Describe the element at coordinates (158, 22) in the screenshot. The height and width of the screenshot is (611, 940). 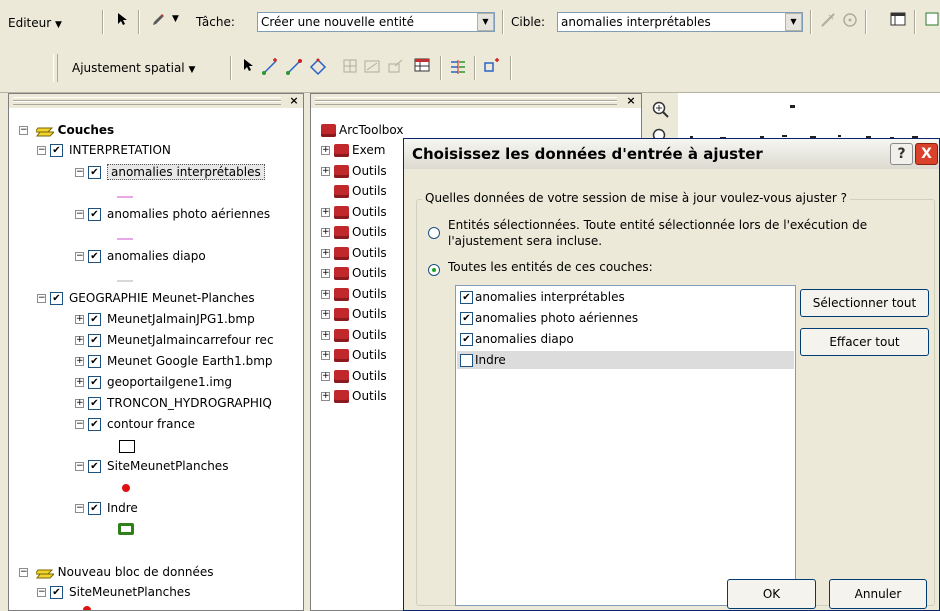
I see `sketch-tool-pencil-icon` at that location.